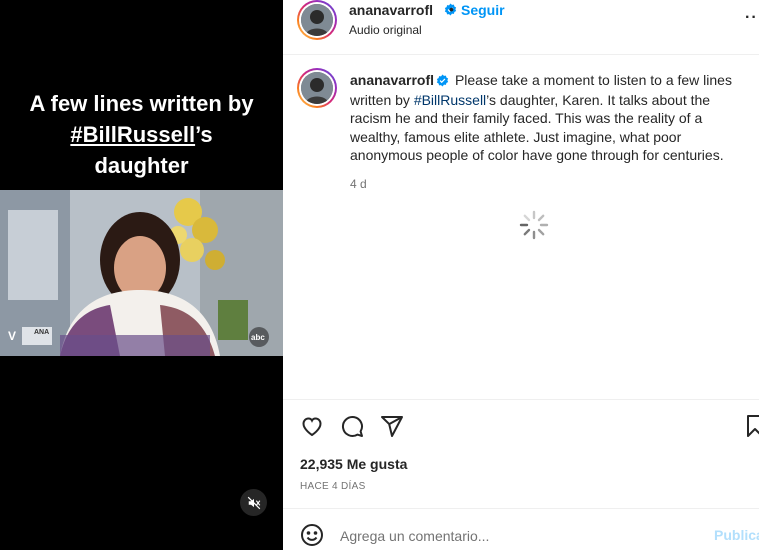 The image size is (759, 550). I want to click on follow-button: Seguir, so click(483, 10).